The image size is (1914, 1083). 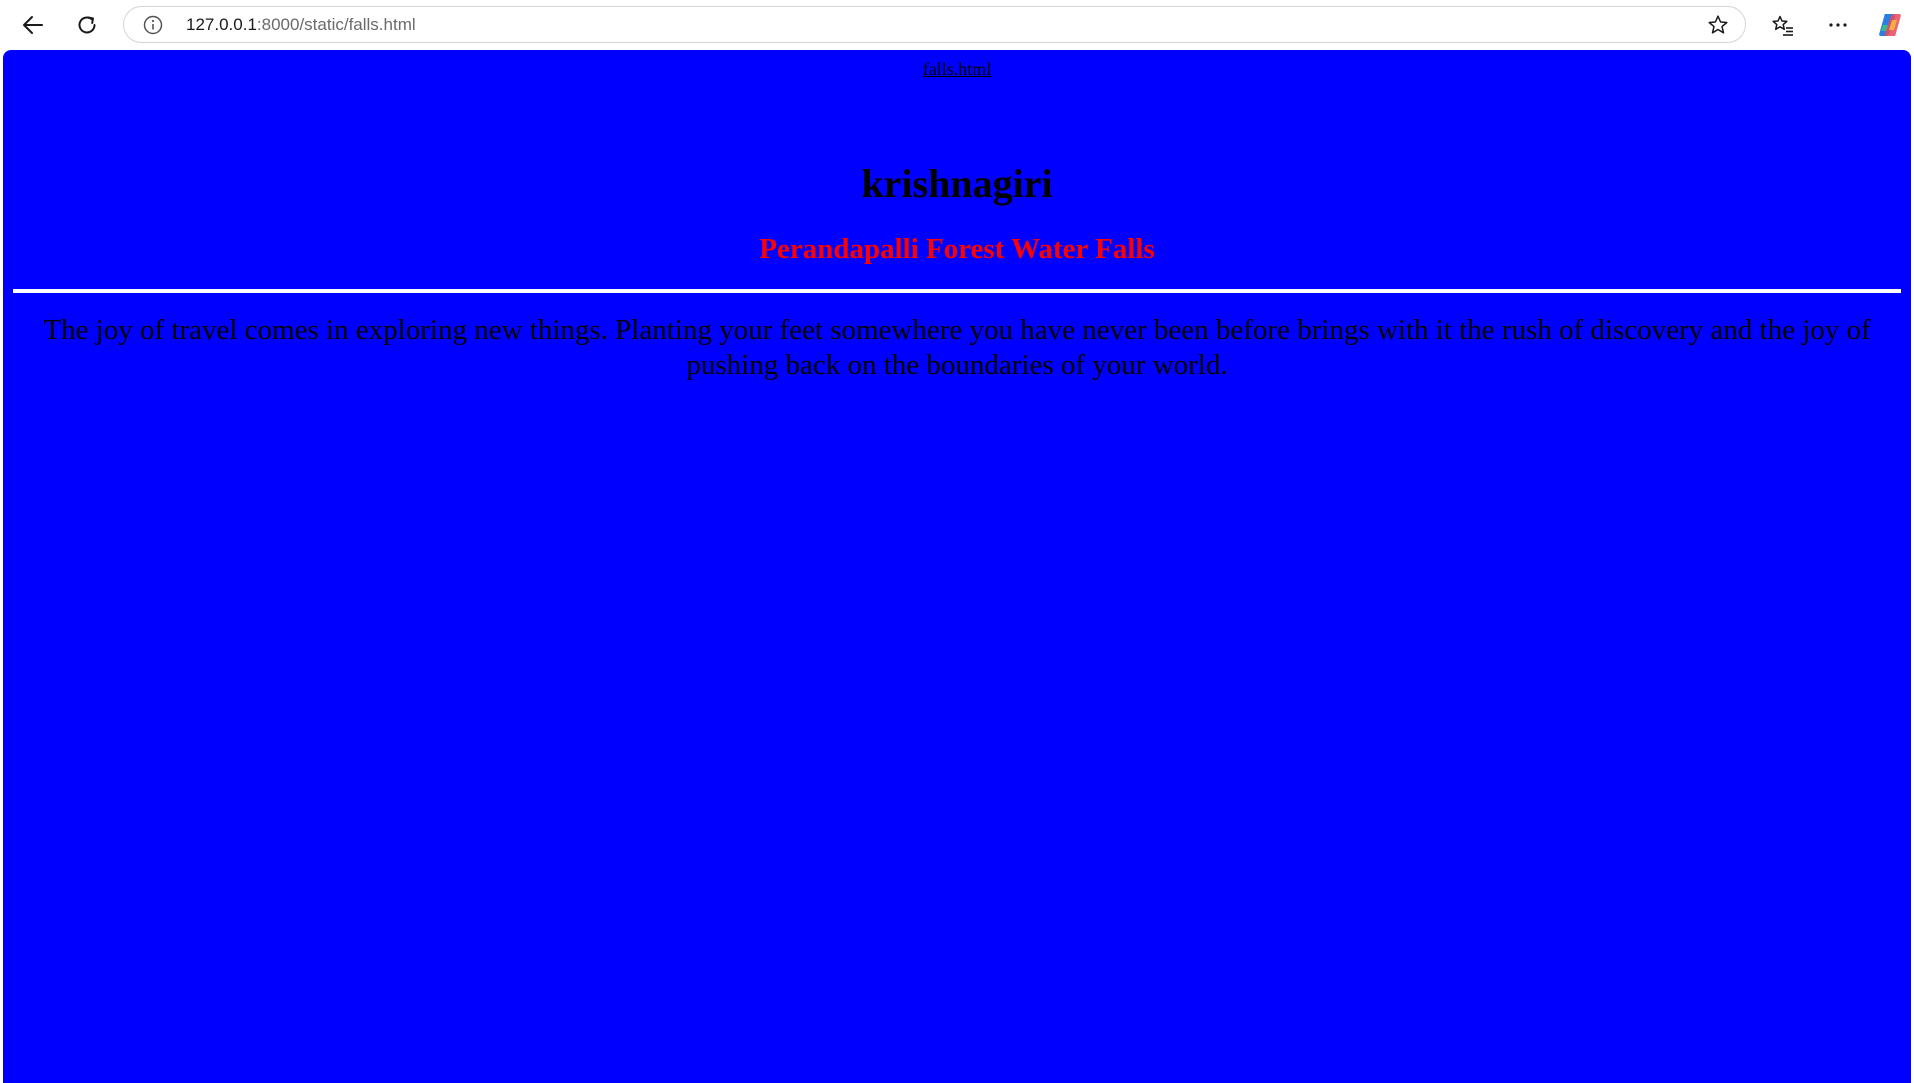 I want to click on url-path: :8000/static/falls.html, so click(x=336, y=24).